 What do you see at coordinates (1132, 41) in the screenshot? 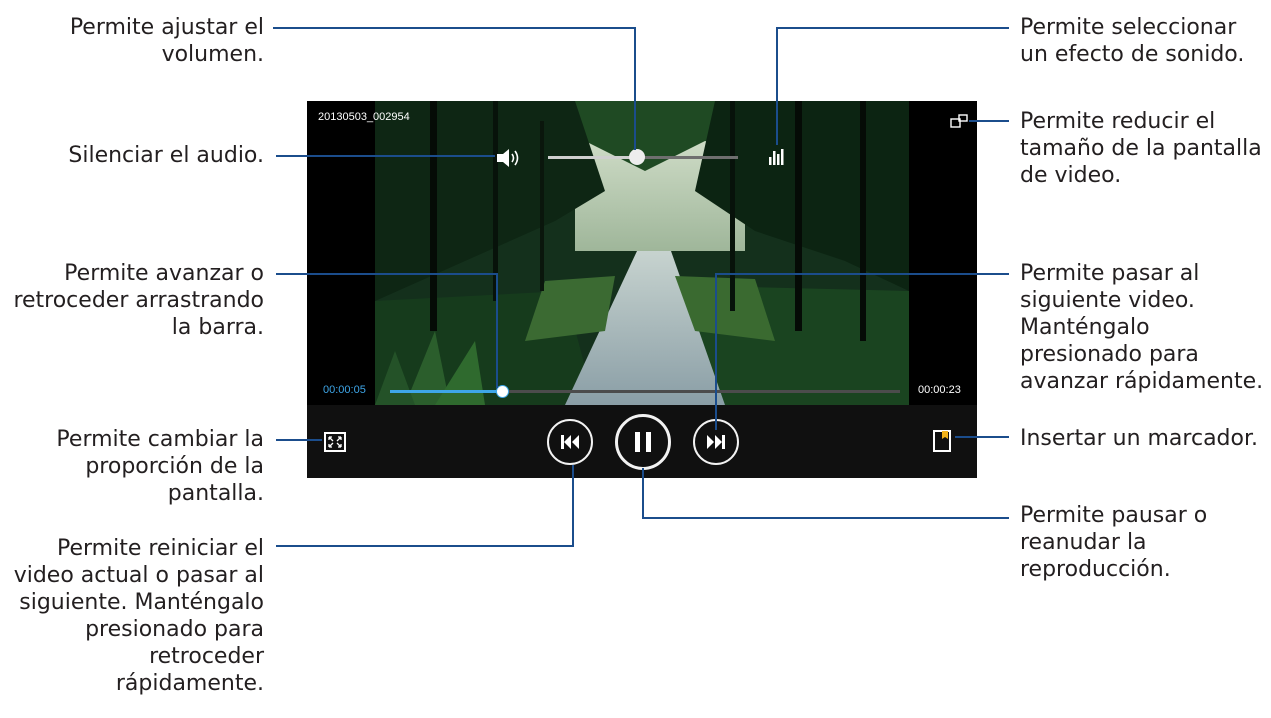
I see `callout-sound-effect: Permite seleccionar un efecto de sonido.` at bounding box center [1132, 41].